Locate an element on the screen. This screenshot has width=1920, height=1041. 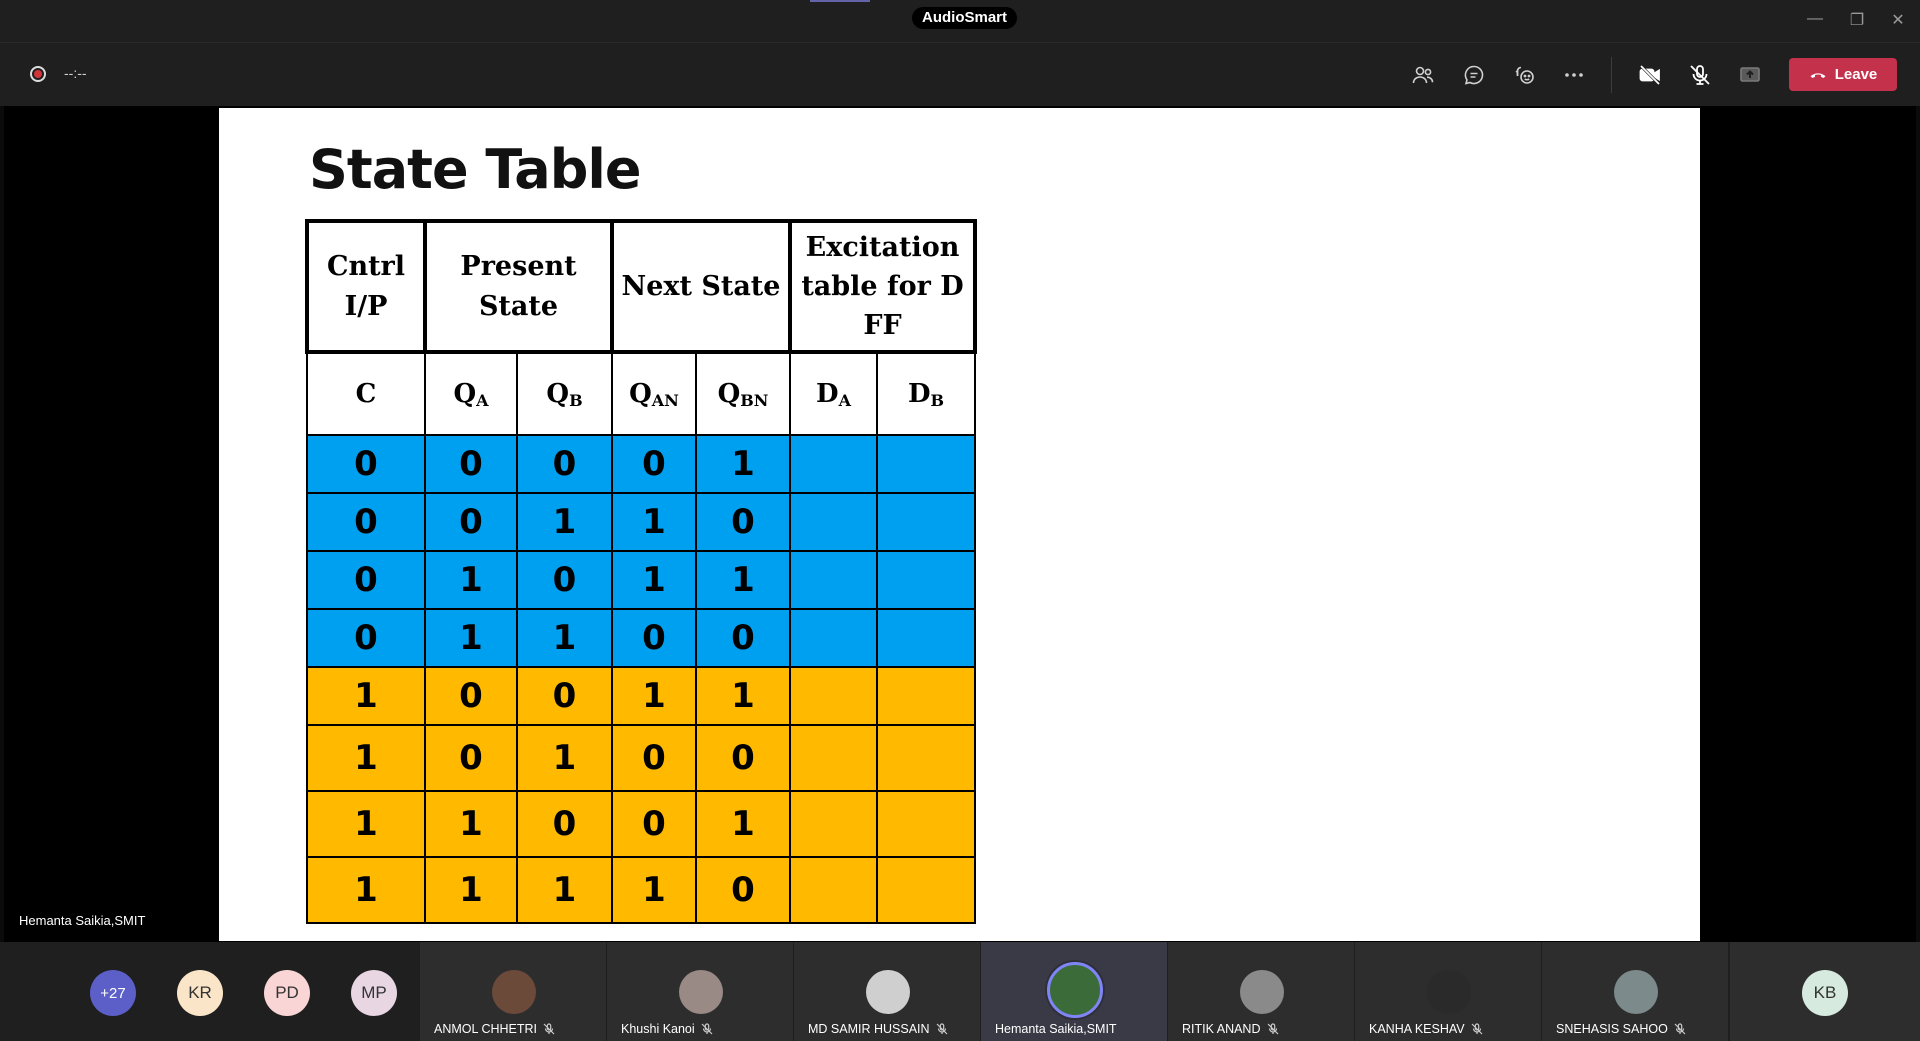
share-screen-icon is located at coordinates (1750, 75).